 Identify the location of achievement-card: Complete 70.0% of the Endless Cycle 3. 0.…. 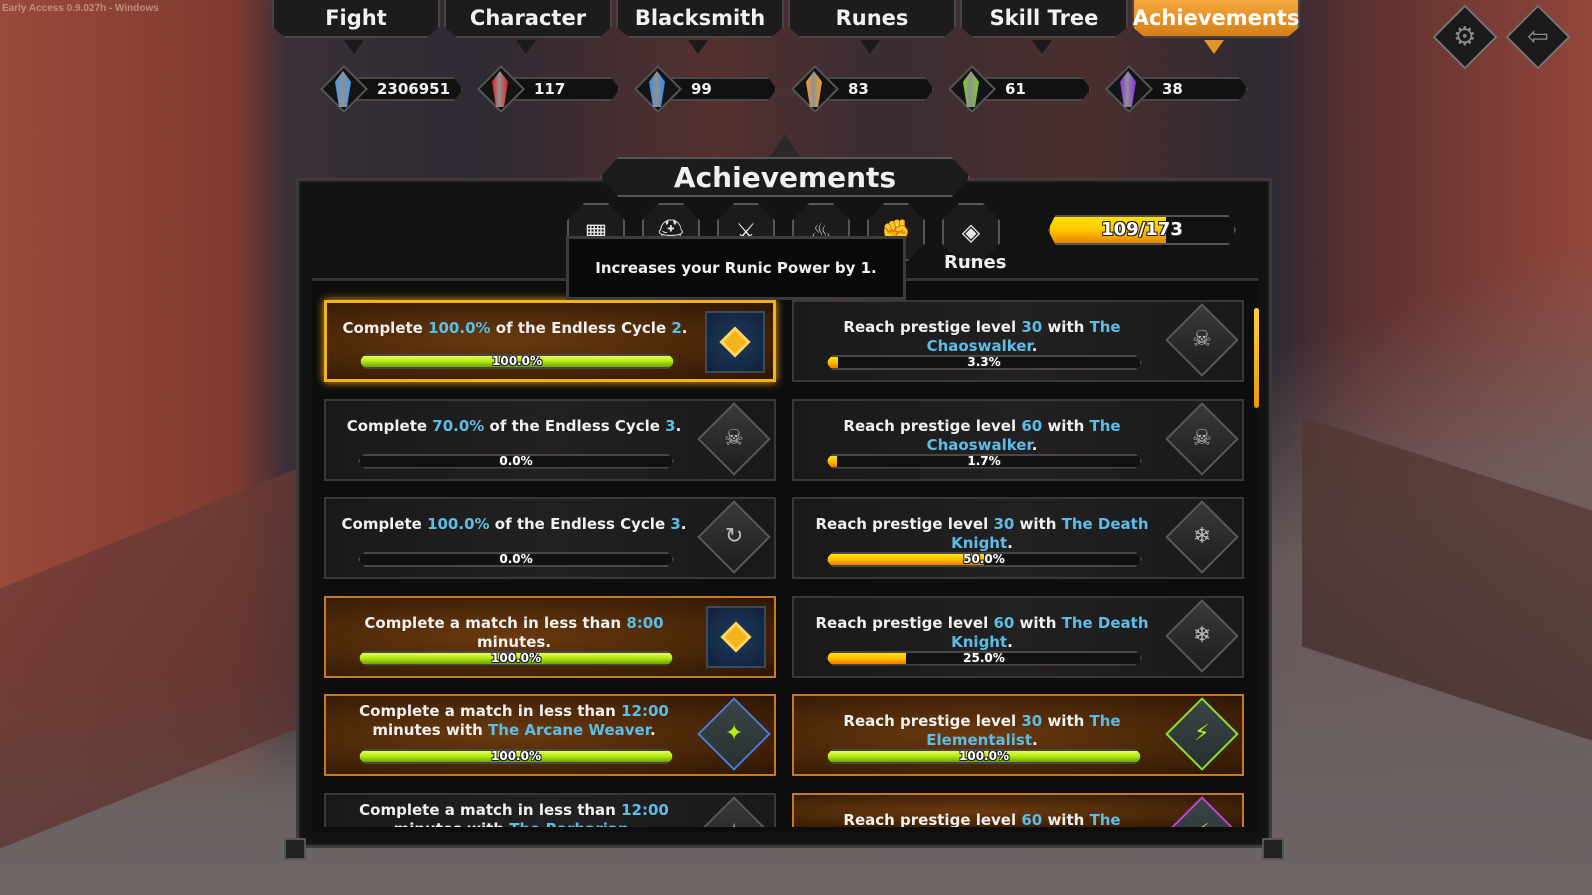
(550, 439).